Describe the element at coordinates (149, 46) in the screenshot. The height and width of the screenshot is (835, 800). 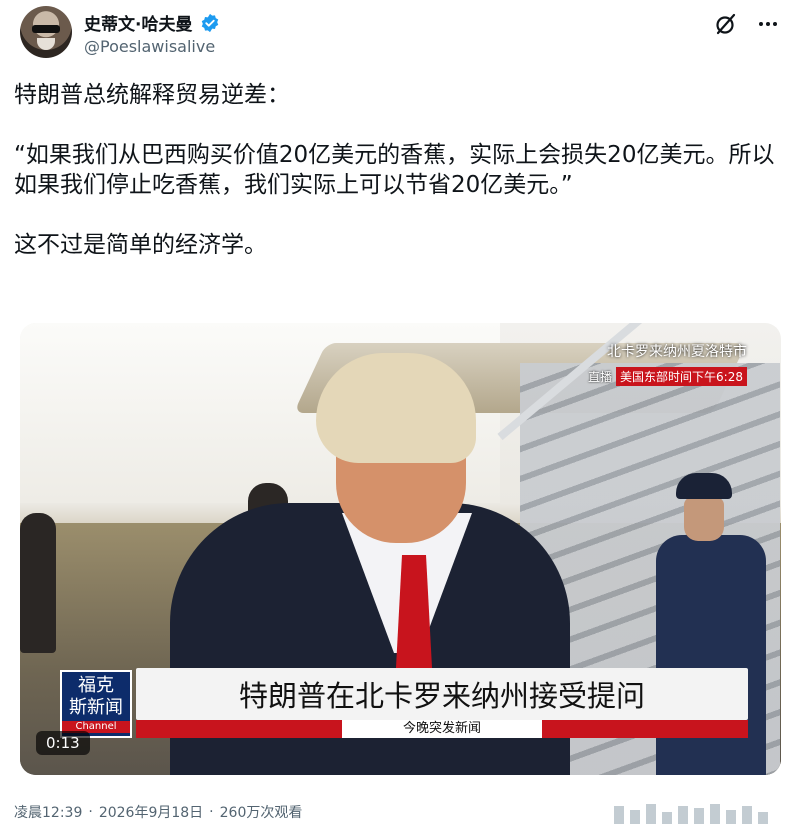
I see `user-handle: @Poeslawisalive` at that location.